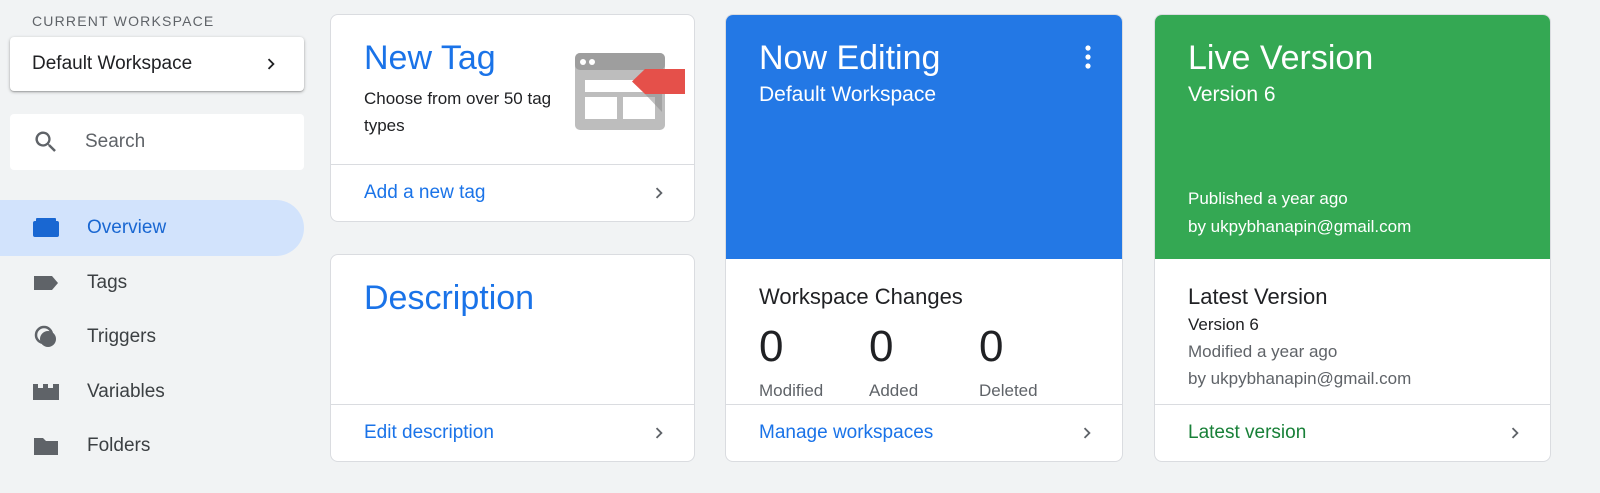 Image resolution: width=1600 pixels, height=493 pixels. What do you see at coordinates (894, 390) in the screenshot?
I see `stat-added-label: Added` at bounding box center [894, 390].